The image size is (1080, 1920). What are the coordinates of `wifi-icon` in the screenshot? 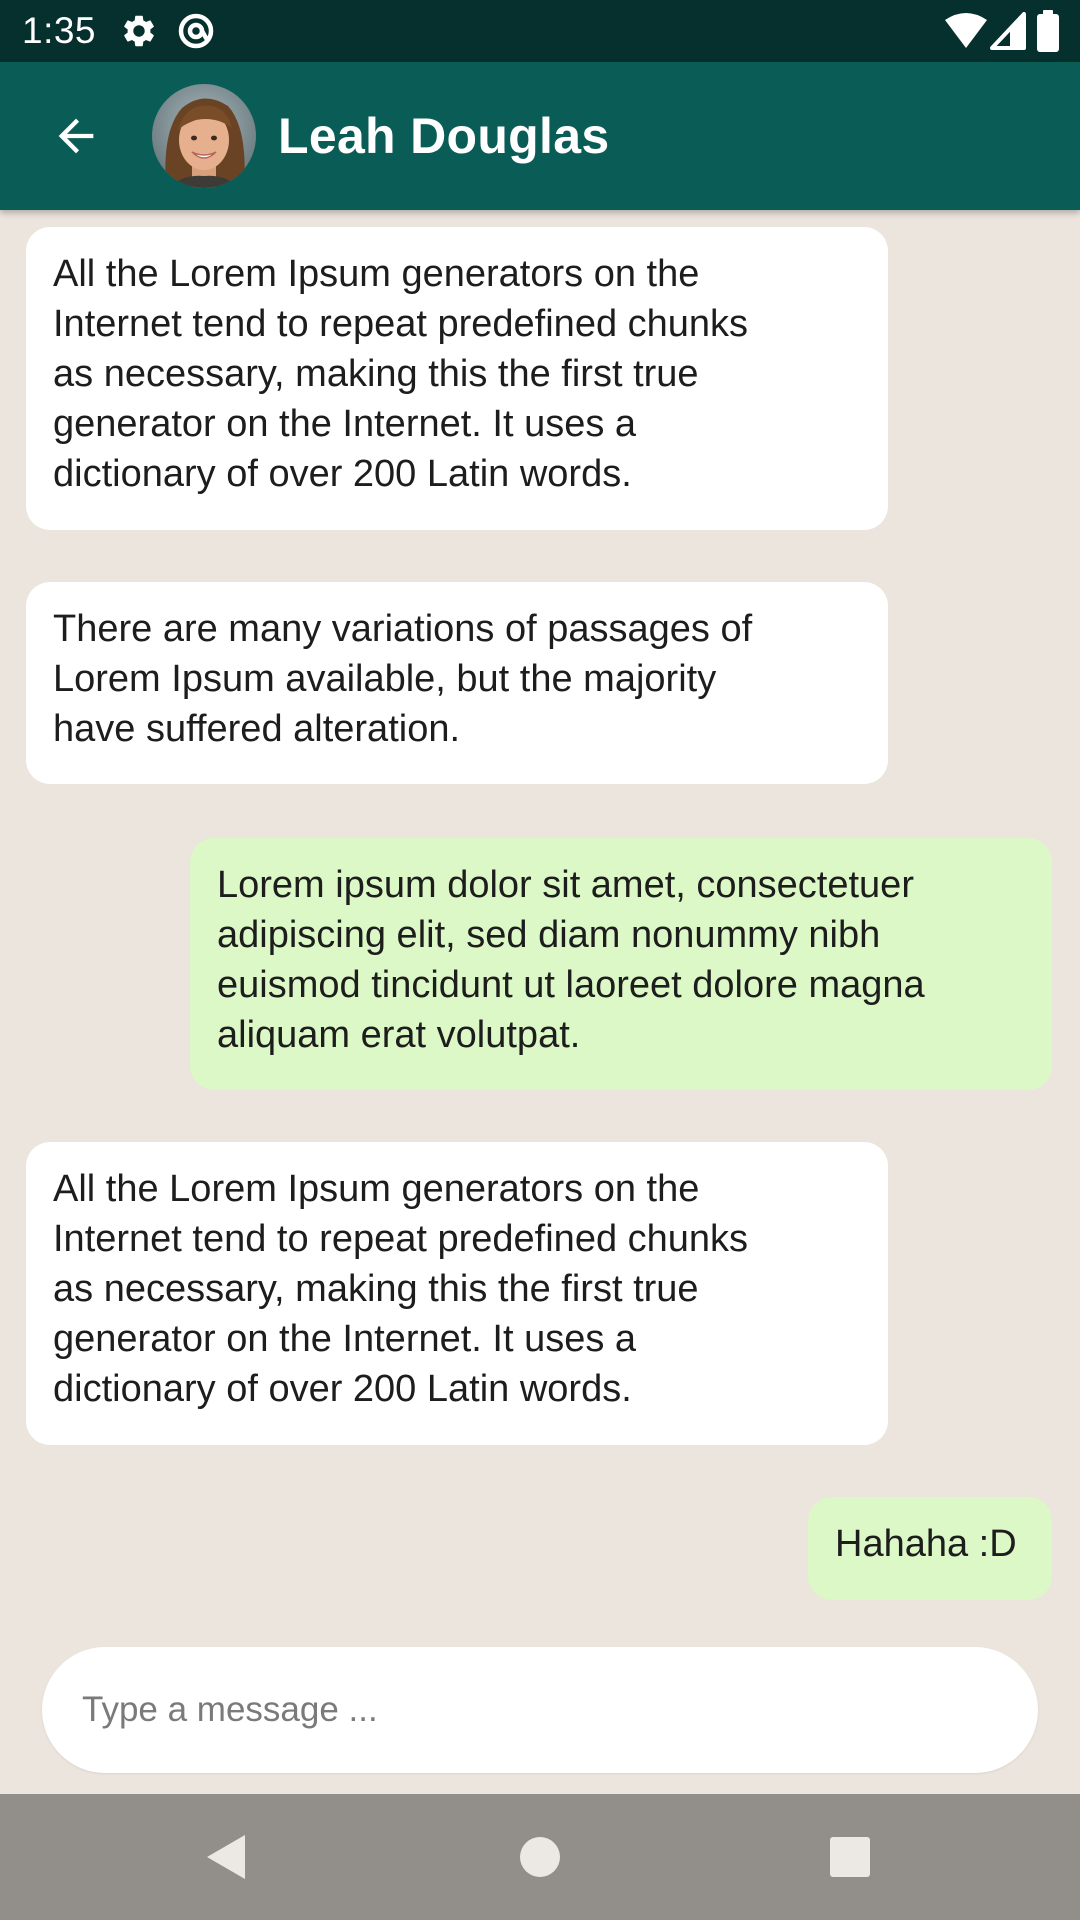 It's located at (966, 30).